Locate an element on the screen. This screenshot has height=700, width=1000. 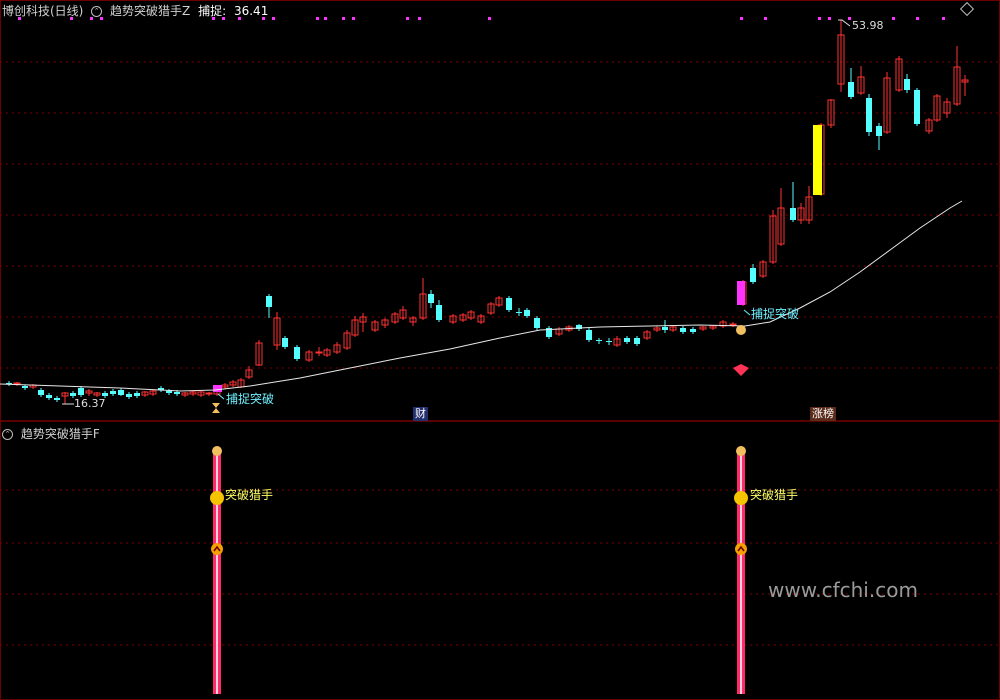
low-price-label: 16.37 is located at coordinates (90, 403).